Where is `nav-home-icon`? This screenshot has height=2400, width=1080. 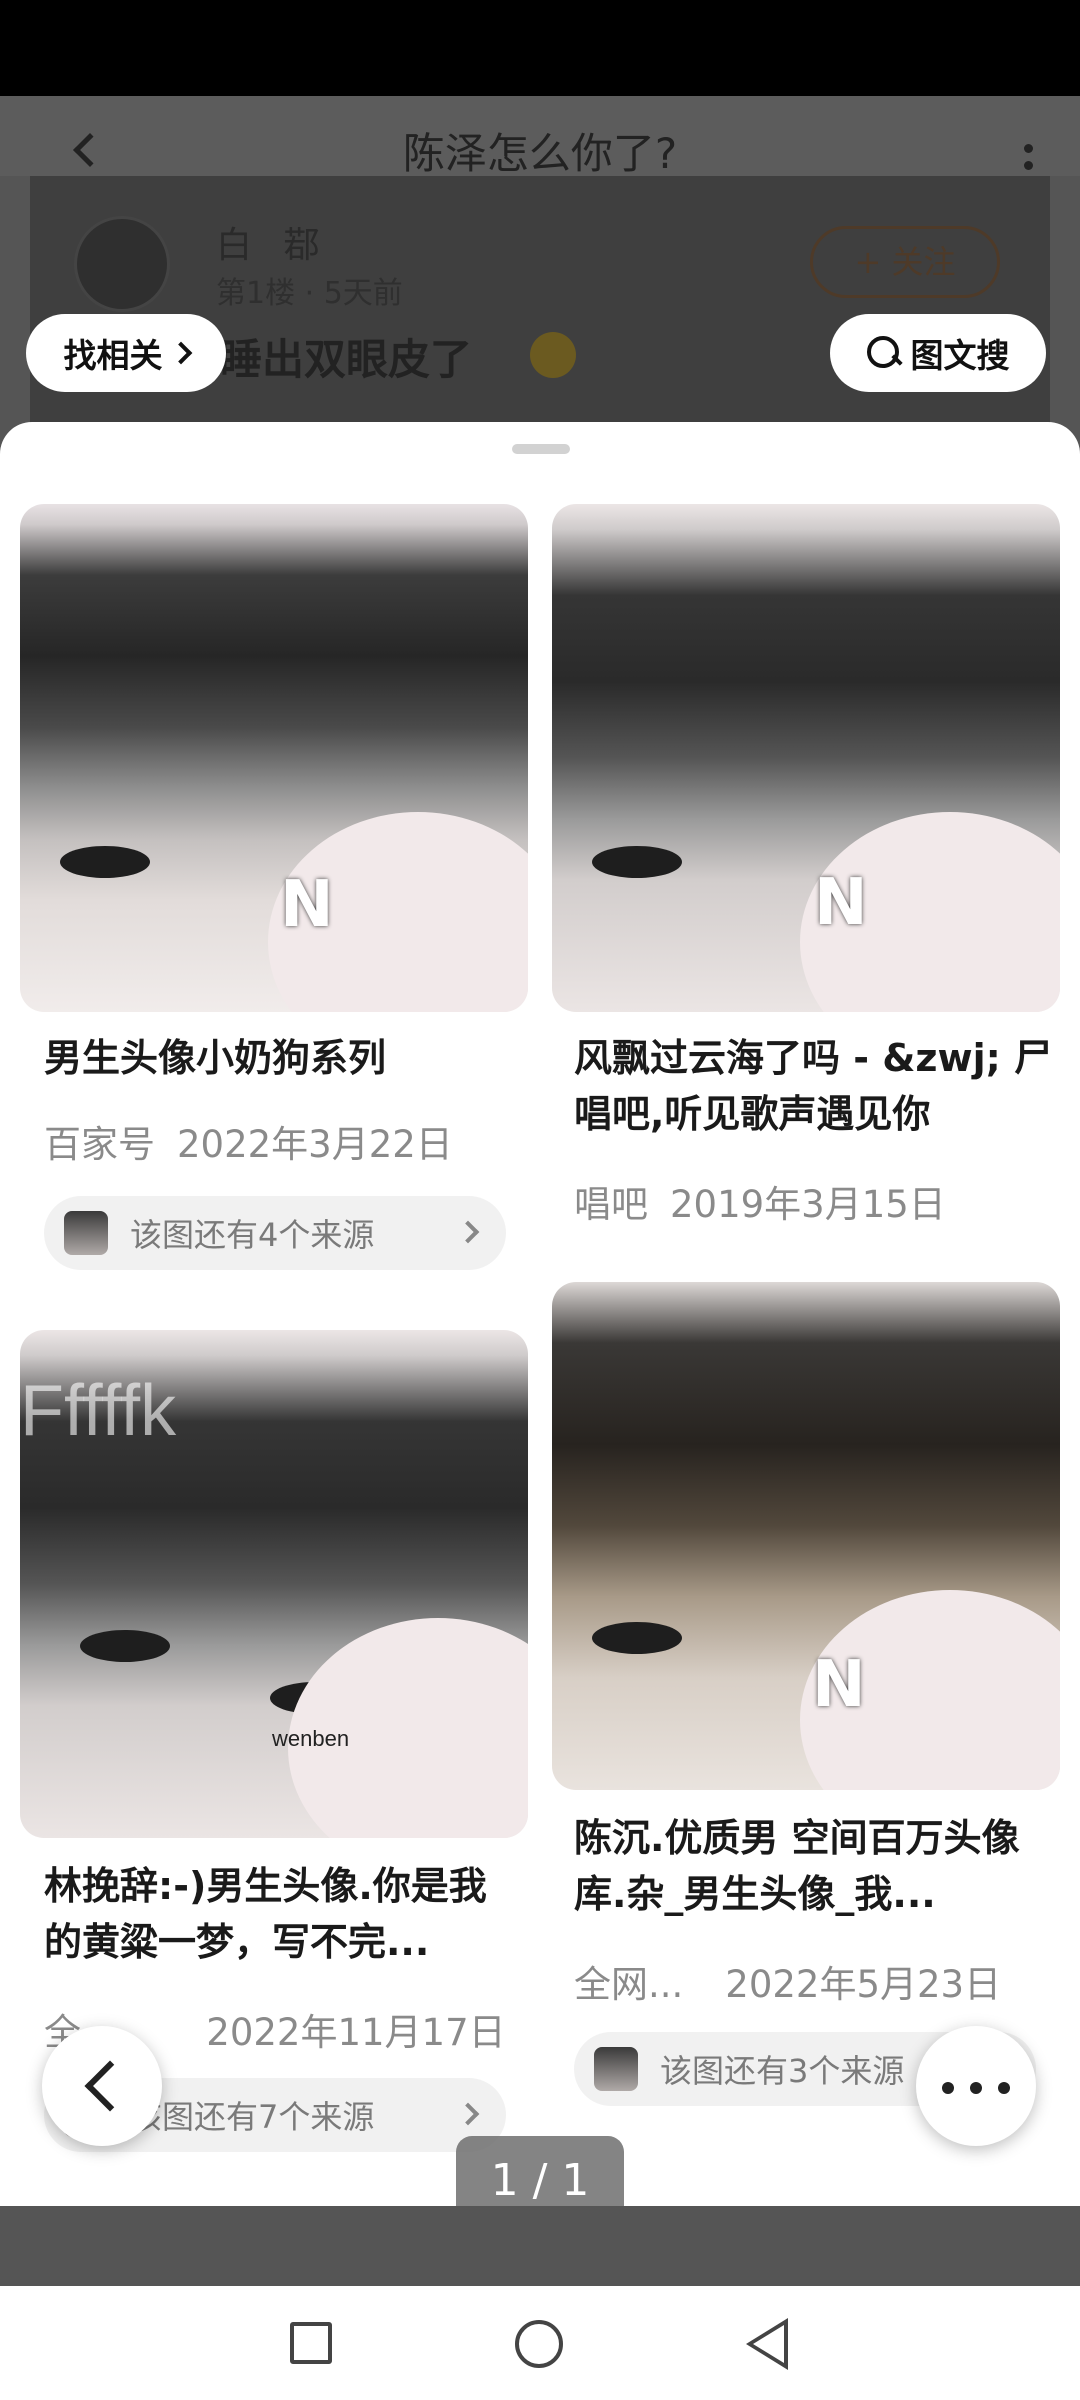
nav-home-icon is located at coordinates (539, 2344).